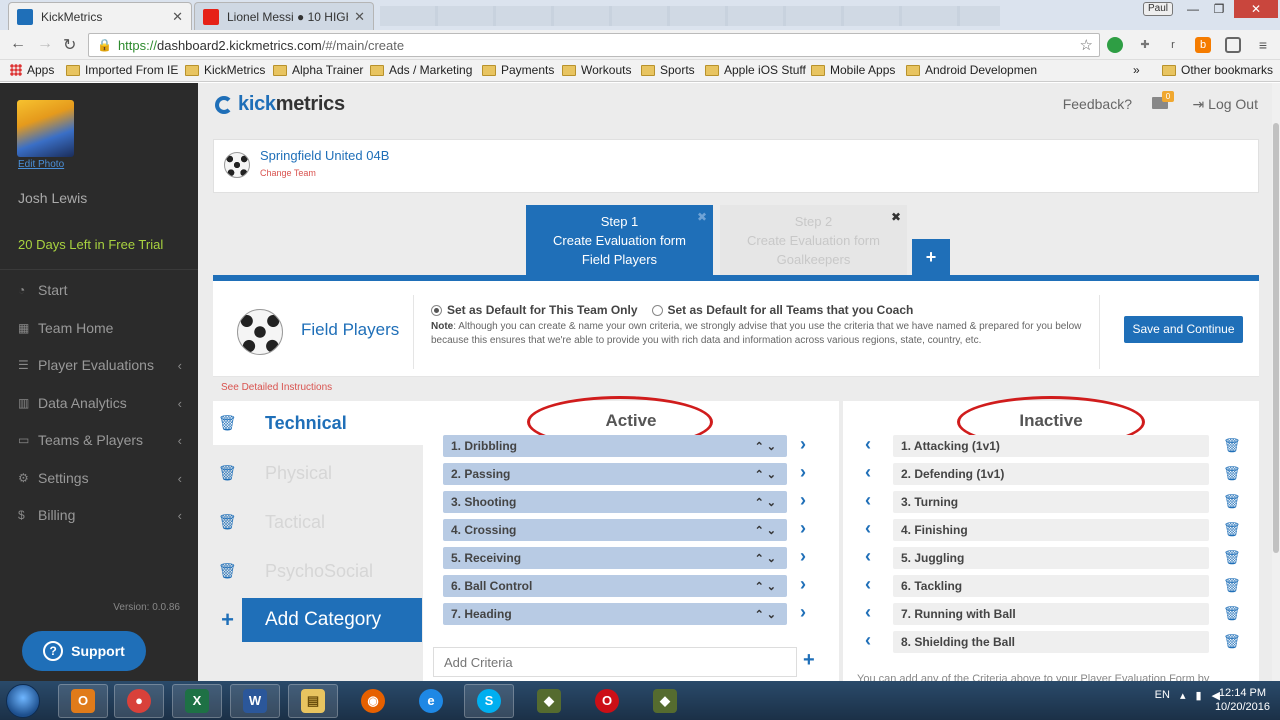  Describe the element at coordinates (931, 257) in the screenshot. I see `add-step-button: +` at that location.